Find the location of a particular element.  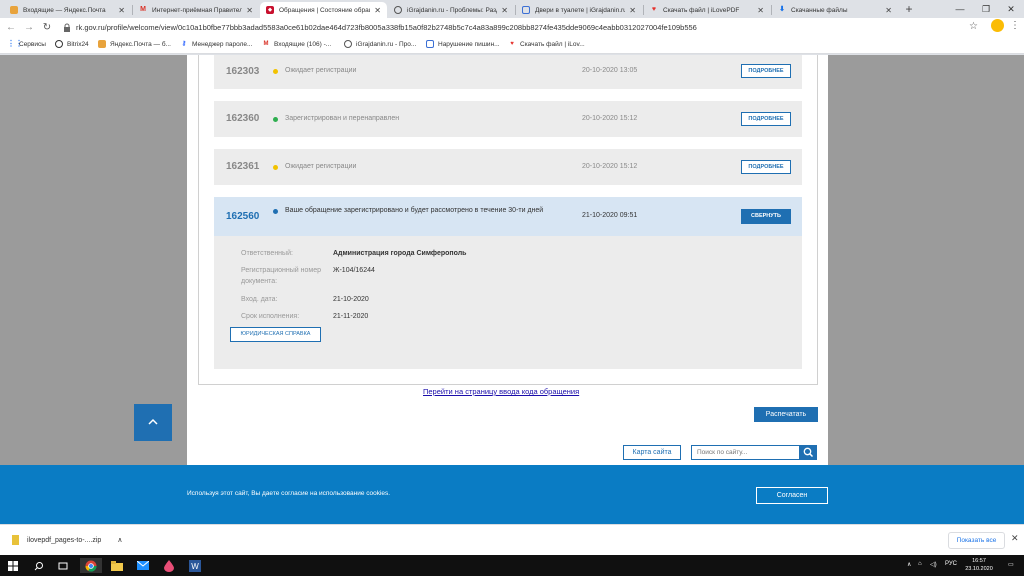

tray-chevron-icon: ∧ is located at coordinates (909, 564).